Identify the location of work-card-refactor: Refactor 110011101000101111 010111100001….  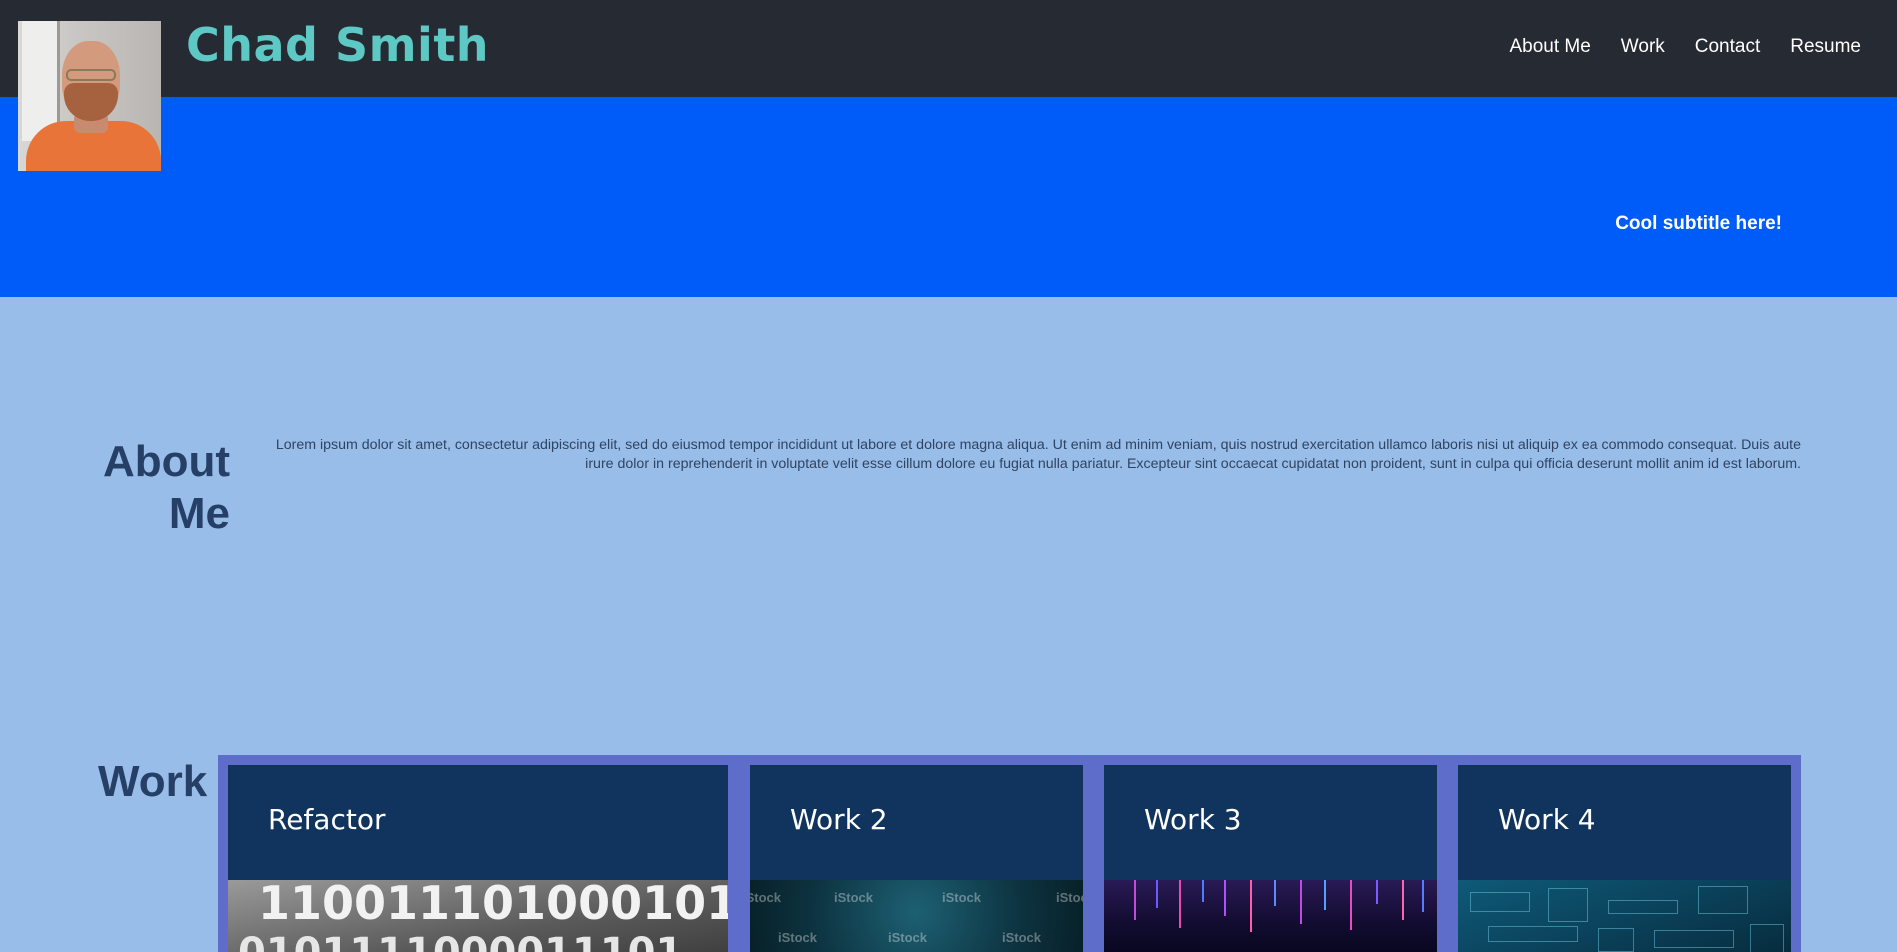
(478, 858).